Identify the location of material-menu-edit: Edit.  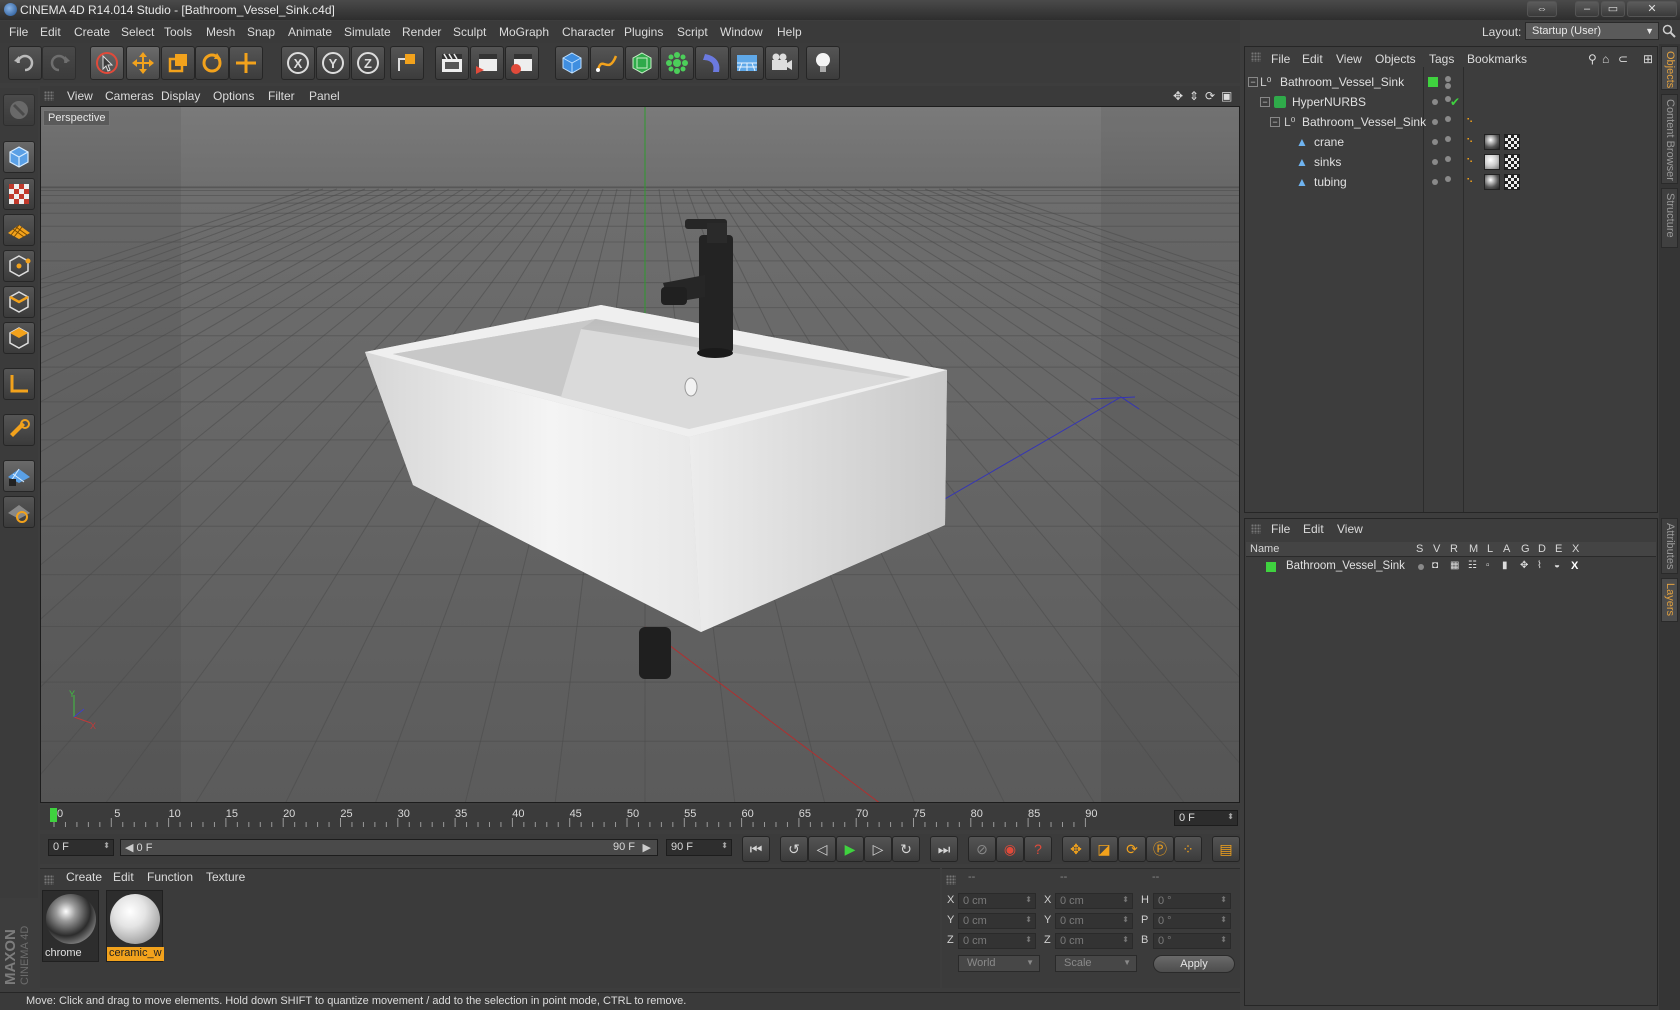
(123, 877).